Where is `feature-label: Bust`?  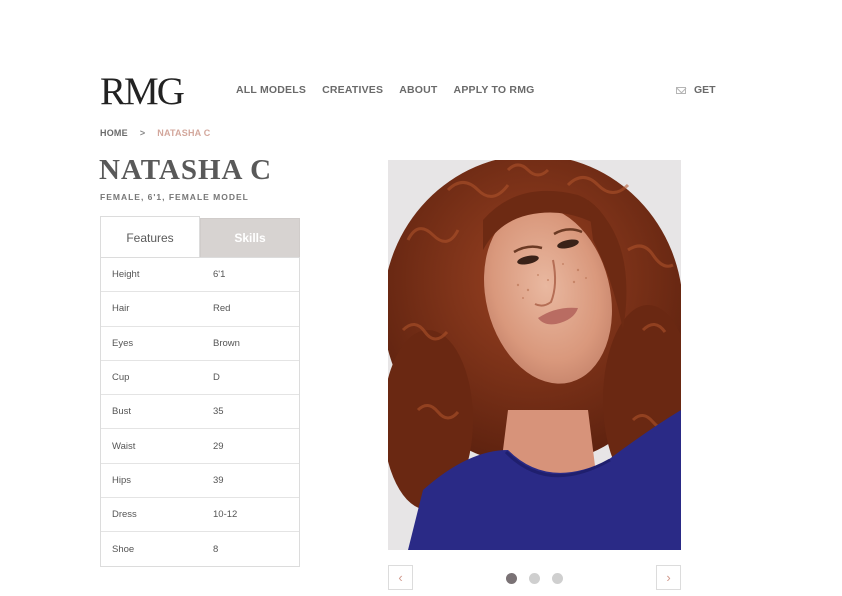 feature-label: Bust is located at coordinates (122, 412).